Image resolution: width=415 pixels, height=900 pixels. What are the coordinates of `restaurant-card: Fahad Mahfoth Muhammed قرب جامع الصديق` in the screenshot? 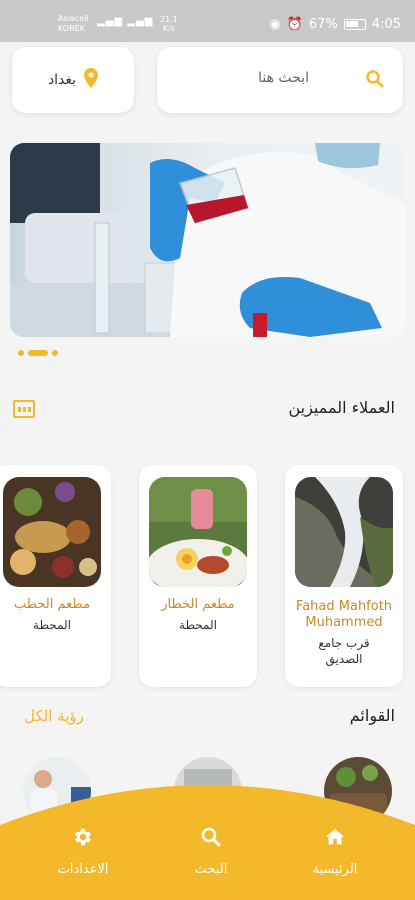 It's located at (344, 576).